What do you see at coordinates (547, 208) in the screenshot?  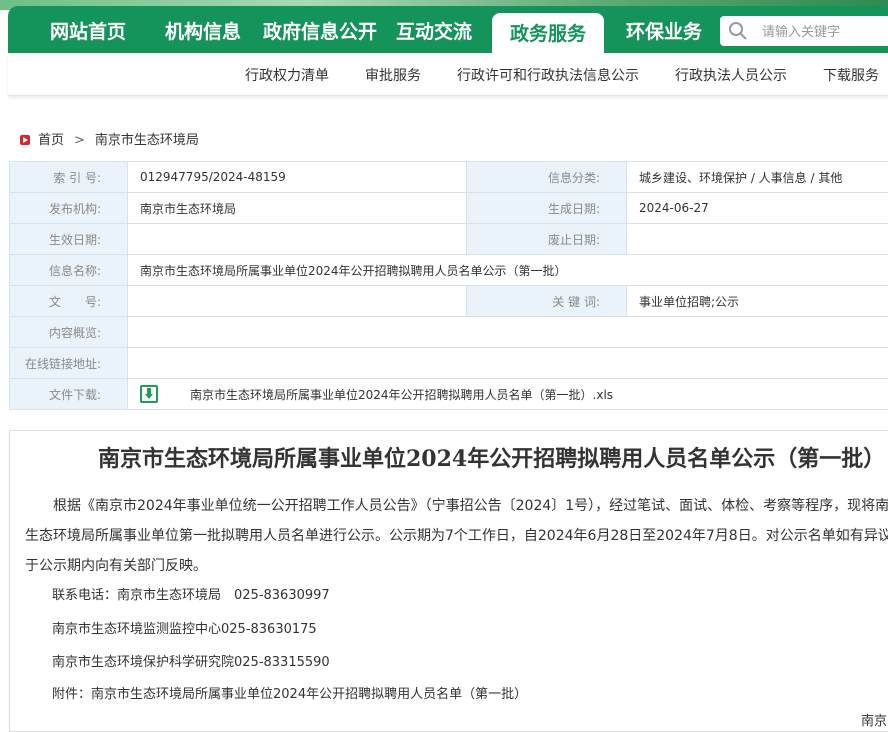 I see `created-date-label: 生成日期:` at bounding box center [547, 208].